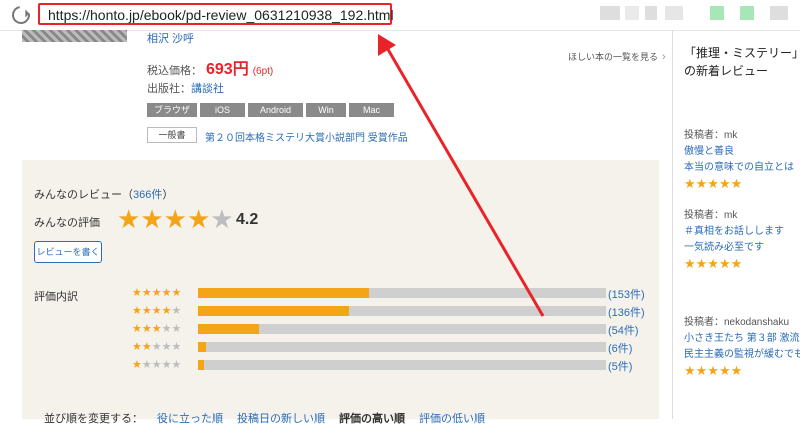 The width and height of the screenshot is (800, 426). I want to click on column-divider, so click(672, 224).